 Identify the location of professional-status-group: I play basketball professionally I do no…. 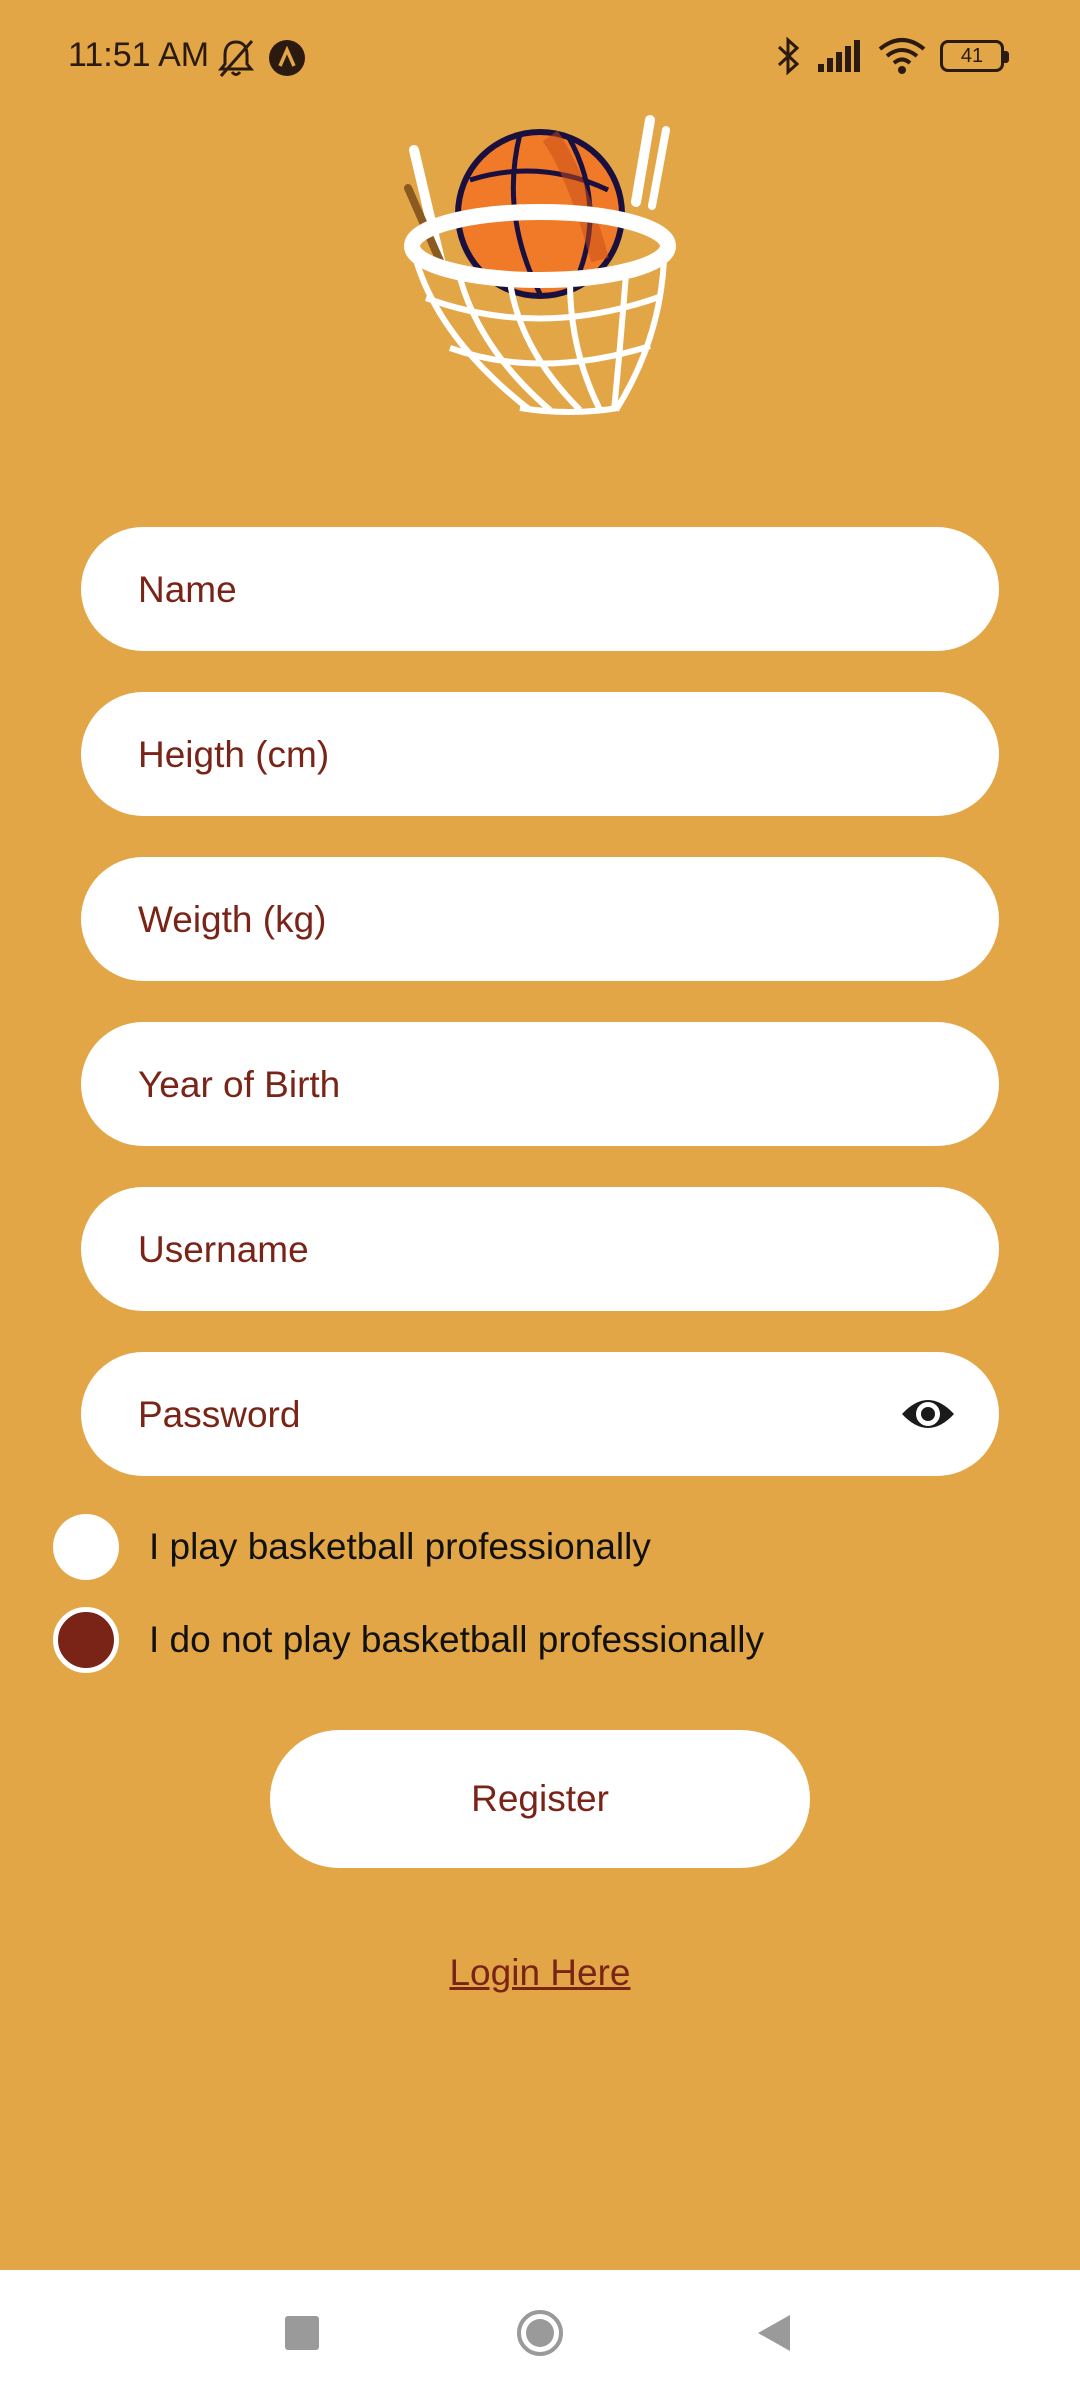
(543, 1605).